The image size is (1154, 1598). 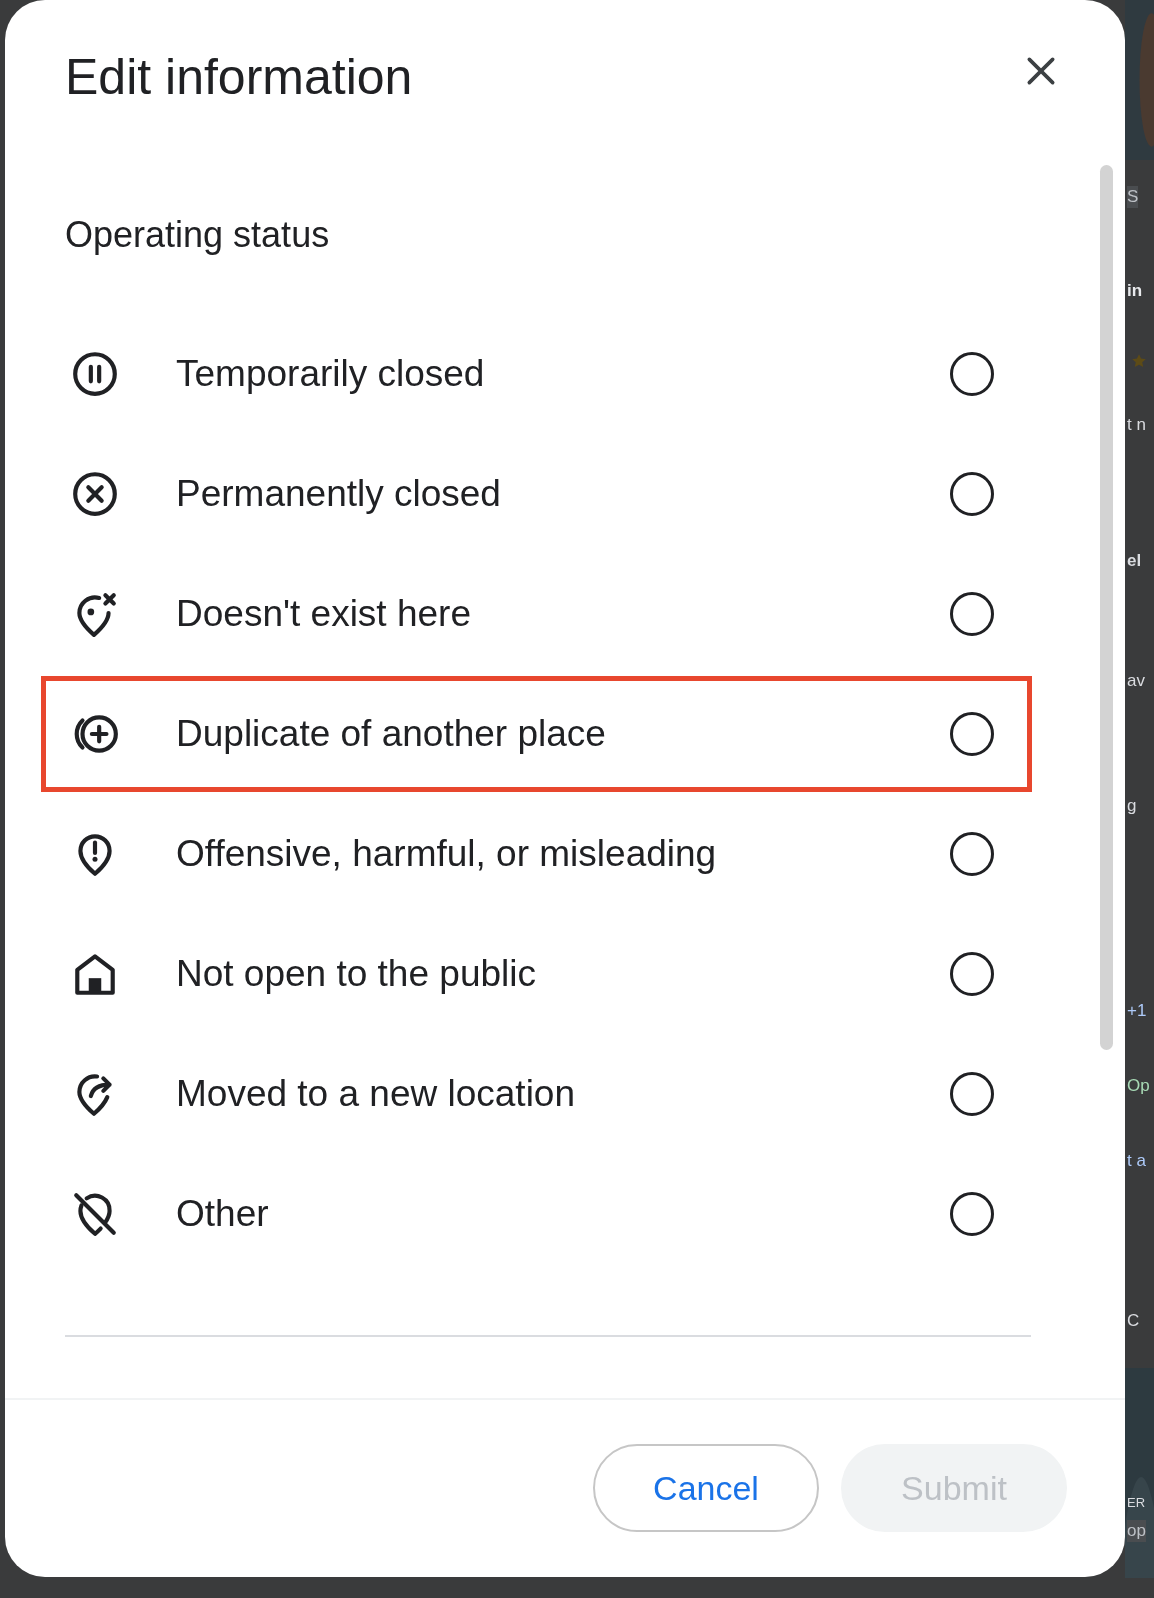 I want to click on option-label: Doesn't exist here, so click(x=324, y=614).